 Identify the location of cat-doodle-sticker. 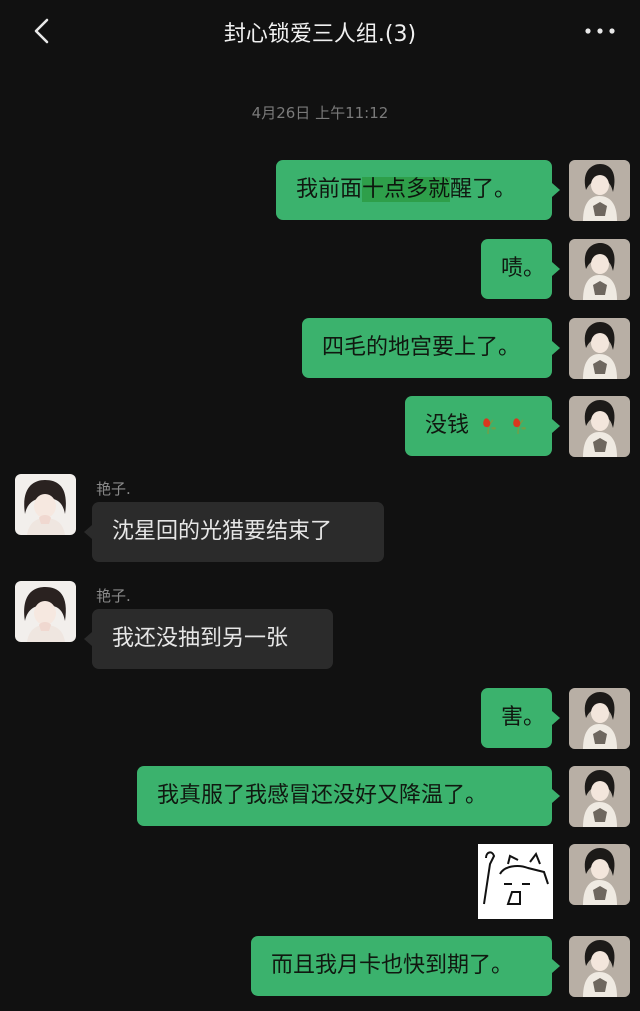
(515, 881).